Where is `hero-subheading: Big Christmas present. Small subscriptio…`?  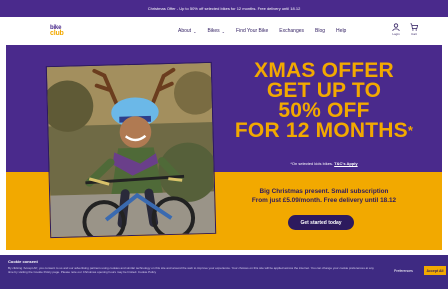
hero-subheading: Big Christmas present. Small subscriptio… is located at coordinates (324, 196).